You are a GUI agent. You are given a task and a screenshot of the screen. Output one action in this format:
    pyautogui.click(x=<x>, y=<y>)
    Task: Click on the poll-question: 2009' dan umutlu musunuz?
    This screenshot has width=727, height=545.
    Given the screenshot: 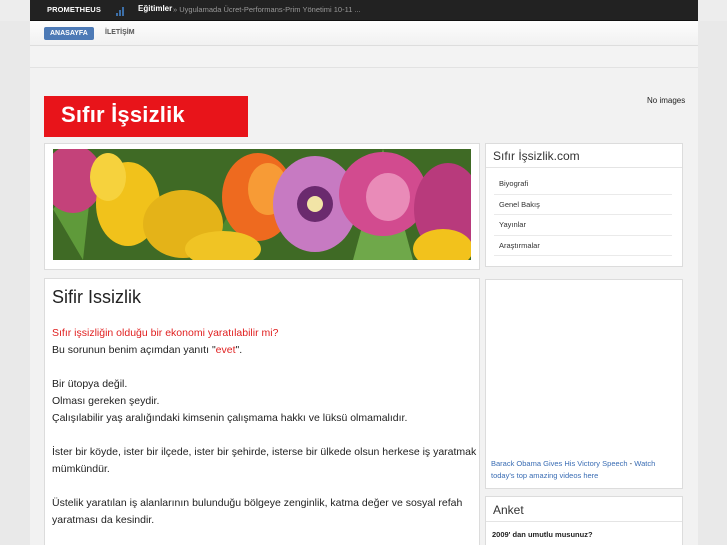 What is the action you would take?
    pyautogui.click(x=542, y=534)
    